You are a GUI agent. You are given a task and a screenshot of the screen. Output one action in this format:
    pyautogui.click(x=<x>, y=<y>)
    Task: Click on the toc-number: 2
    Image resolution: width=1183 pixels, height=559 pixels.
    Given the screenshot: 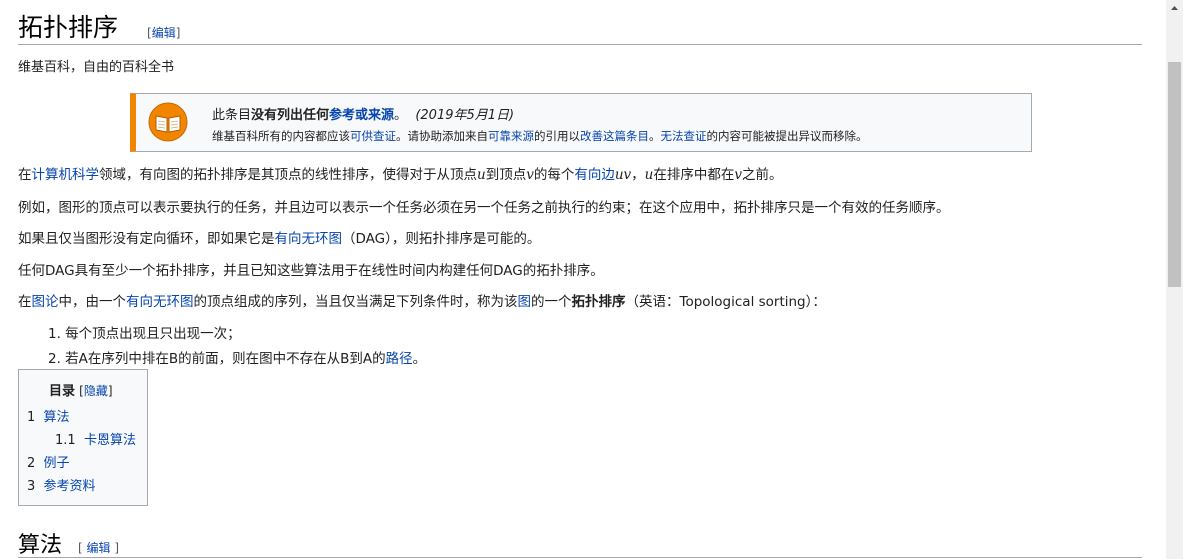 What is the action you would take?
    pyautogui.click(x=31, y=463)
    